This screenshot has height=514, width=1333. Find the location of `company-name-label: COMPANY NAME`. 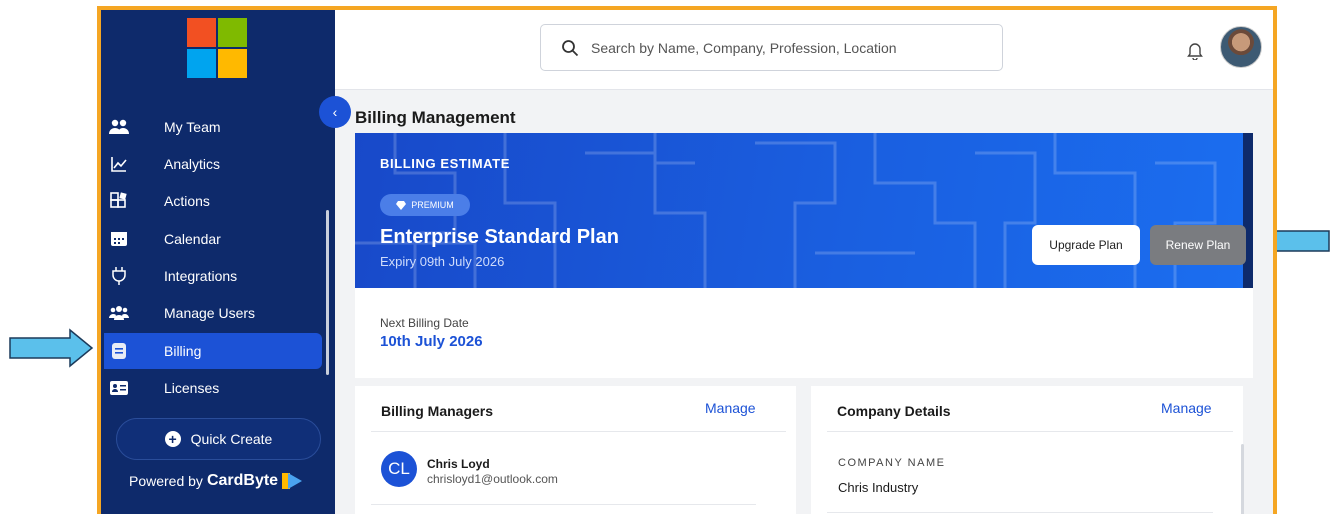

company-name-label: COMPANY NAME is located at coordinates (892, 463).